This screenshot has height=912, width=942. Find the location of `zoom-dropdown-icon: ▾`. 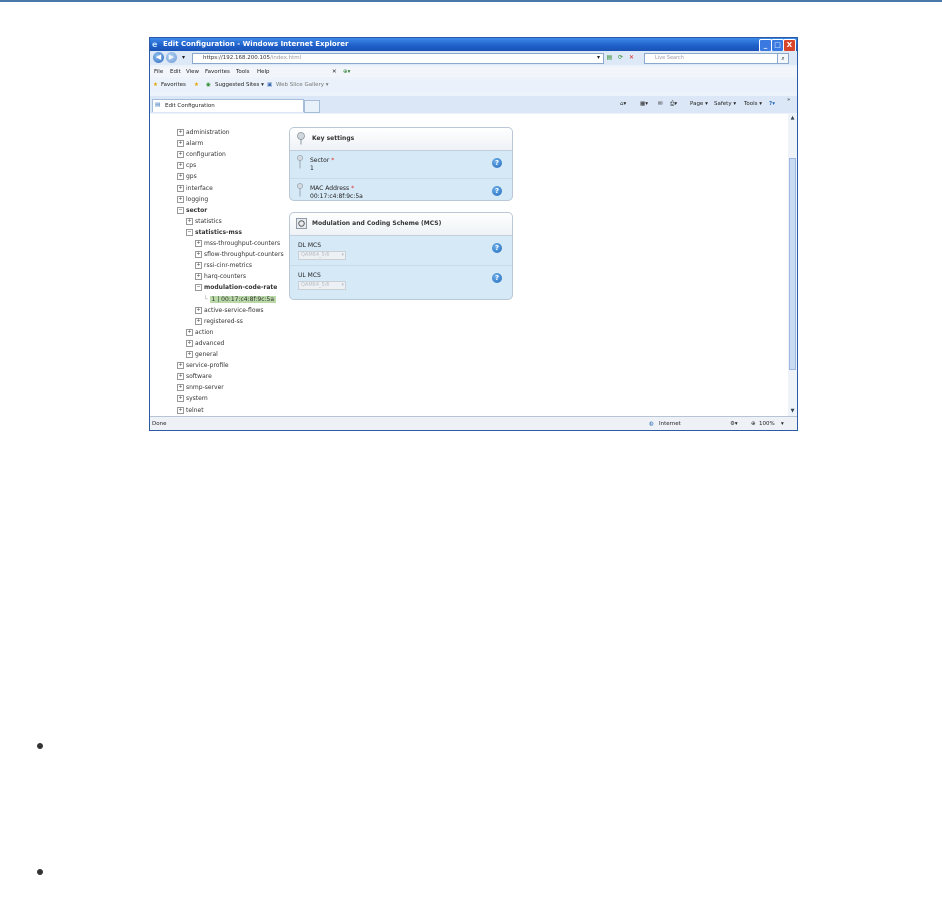

zoom-dropdown-icon: ▾ is located at coordinates (782, 424).